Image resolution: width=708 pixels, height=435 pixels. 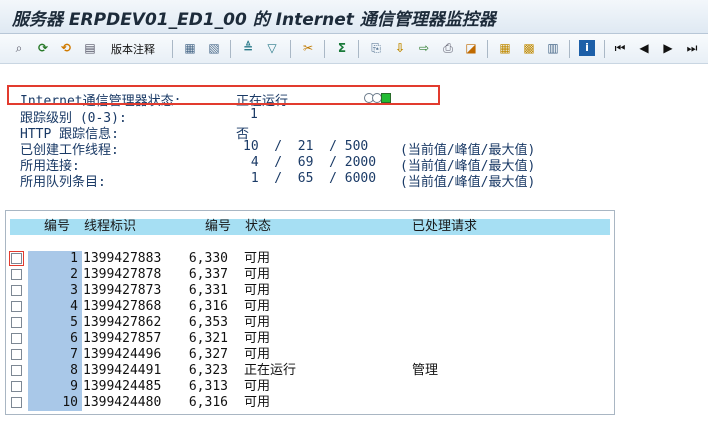 What do you see at coordinates (57, 227) in the screenshot?
I see `col-no-header: 编号` at bounding box center [57, 227].